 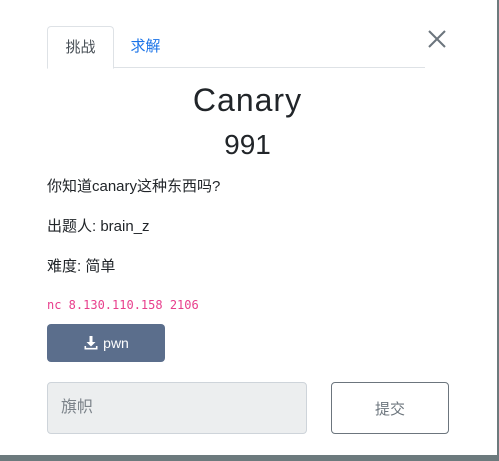 I want to click on download-icon, so click(x=91, y=343).